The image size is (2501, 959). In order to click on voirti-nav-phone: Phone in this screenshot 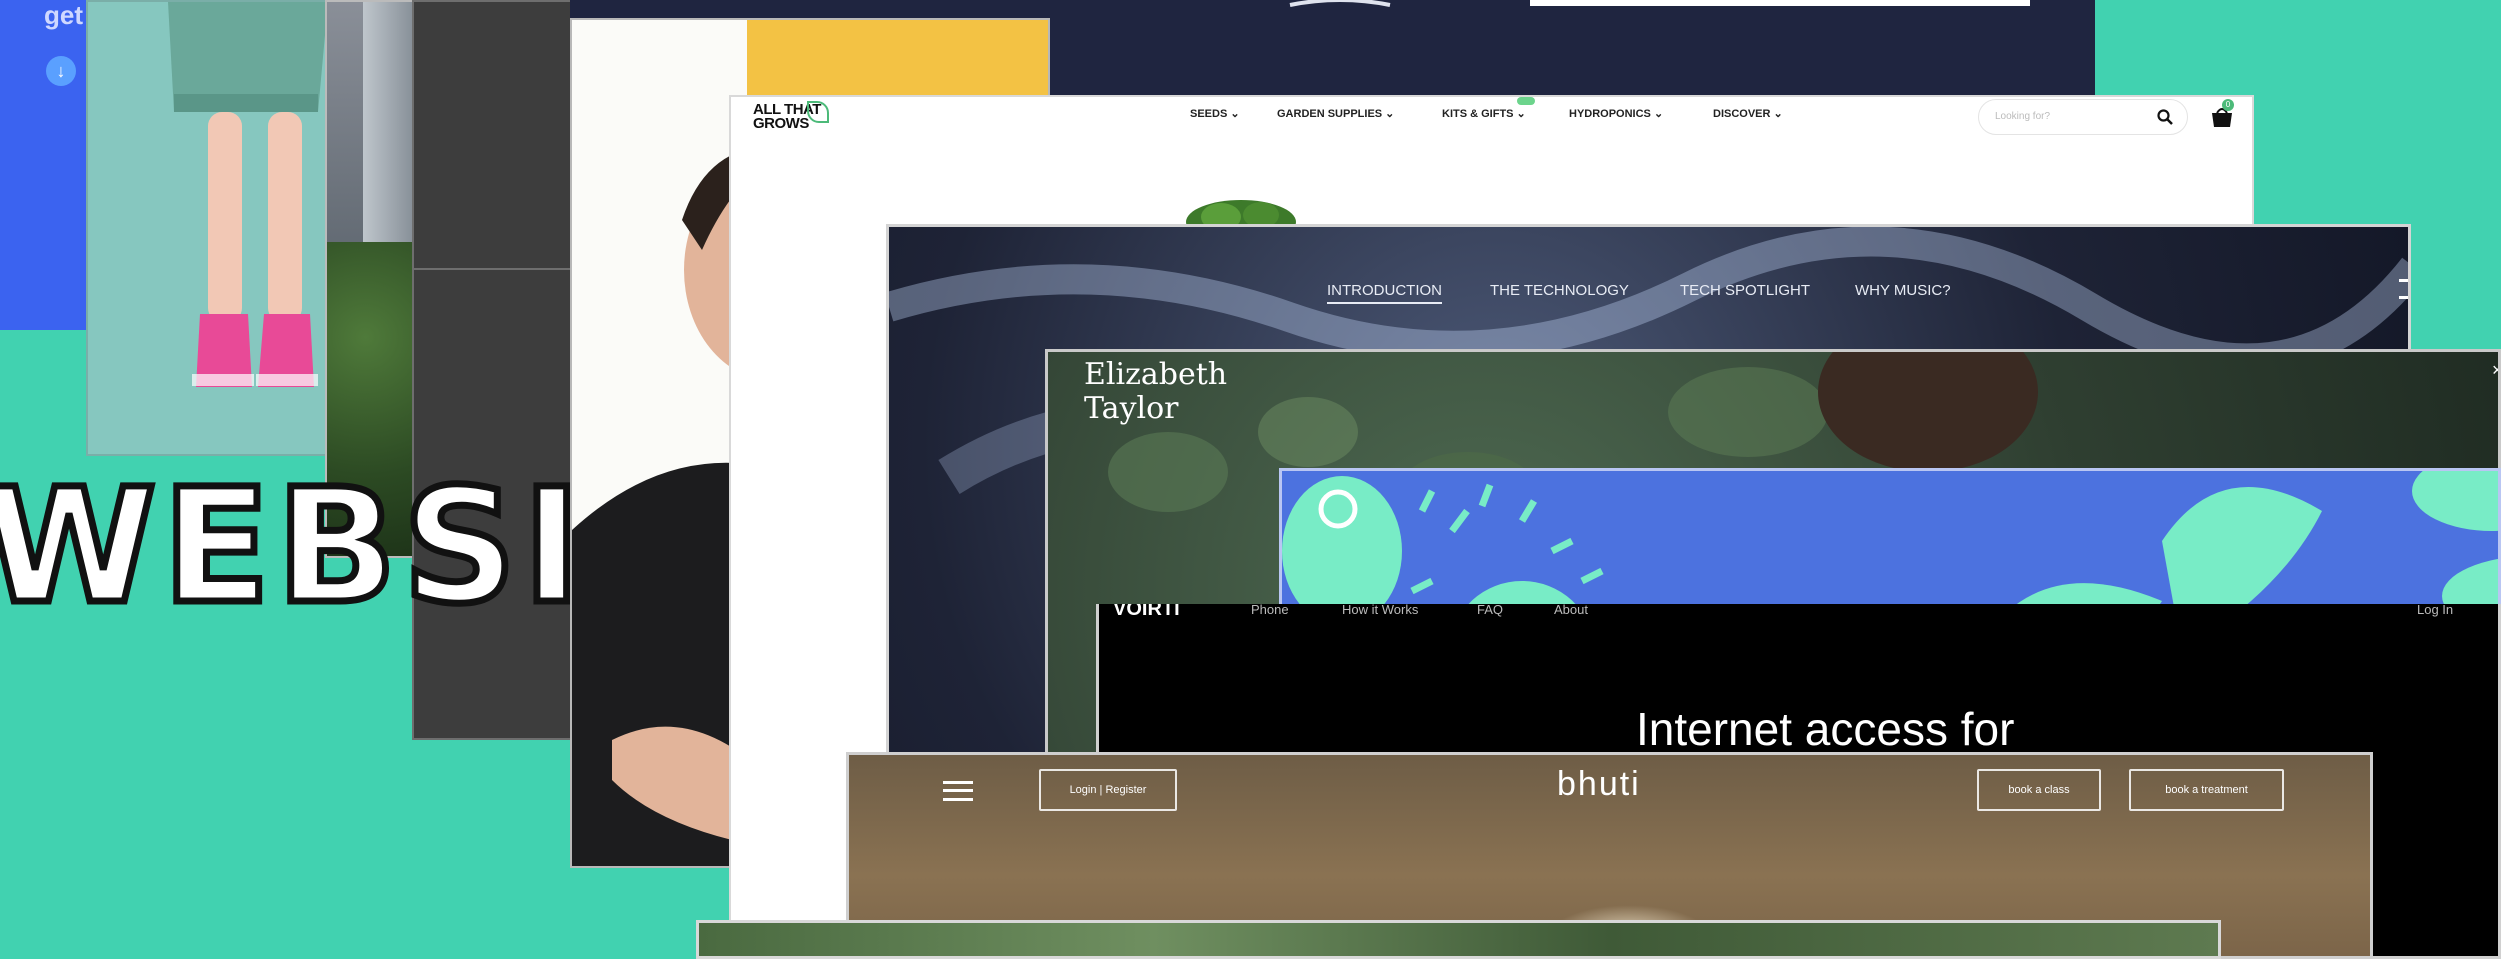, I will do `click(1270, 610)`.